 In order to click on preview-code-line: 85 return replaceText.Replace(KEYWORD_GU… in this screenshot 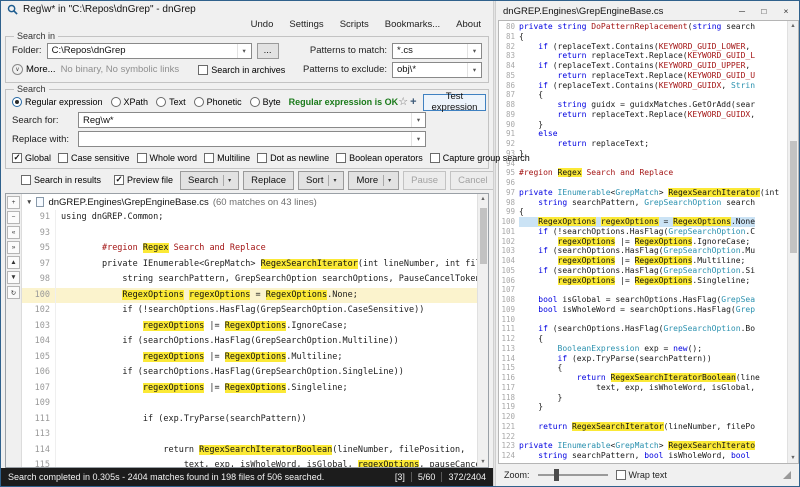, I will do `click(643, 76)`.